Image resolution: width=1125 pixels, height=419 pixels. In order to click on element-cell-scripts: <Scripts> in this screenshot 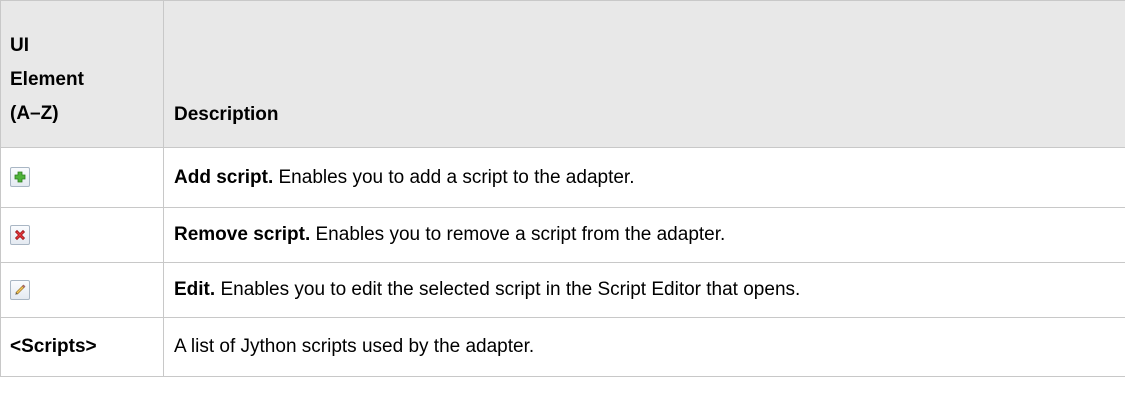, I will do `click(82, 347)`.